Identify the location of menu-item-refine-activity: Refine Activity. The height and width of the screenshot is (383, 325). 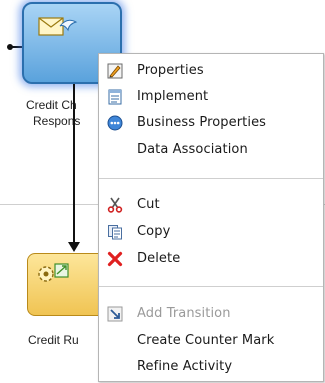
(211, 367).